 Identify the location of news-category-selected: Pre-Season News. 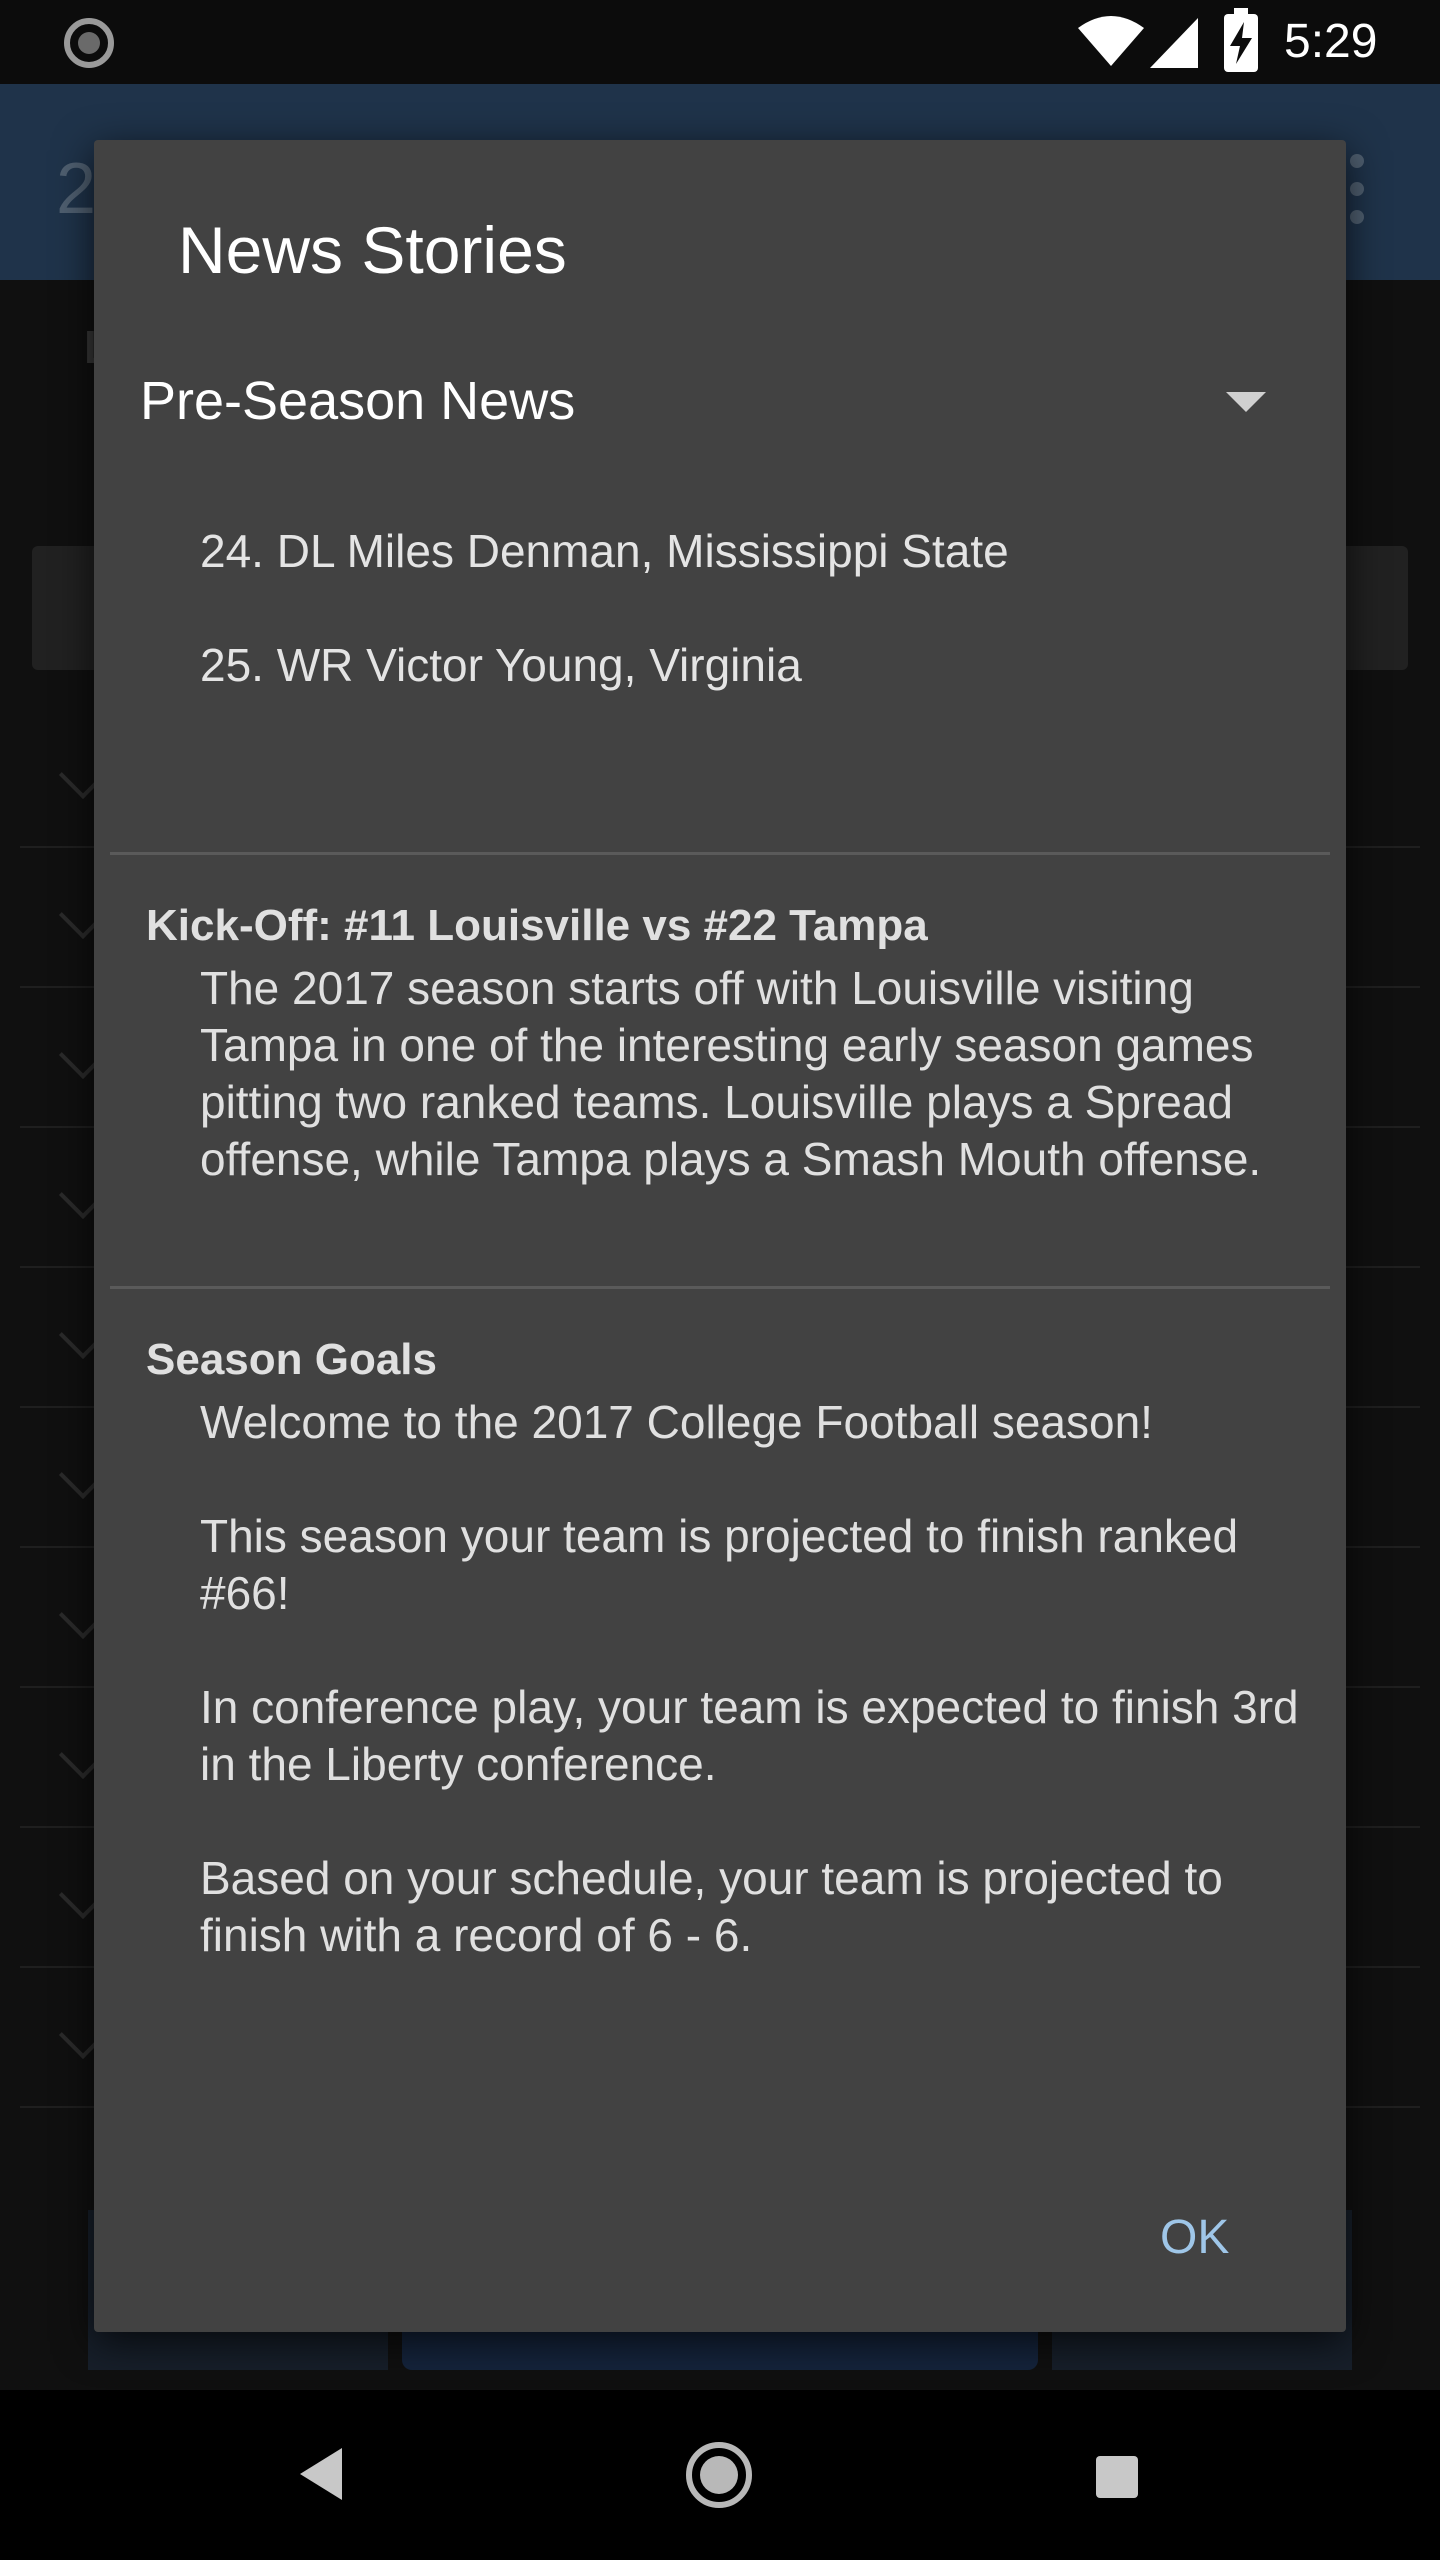
(357, 401).